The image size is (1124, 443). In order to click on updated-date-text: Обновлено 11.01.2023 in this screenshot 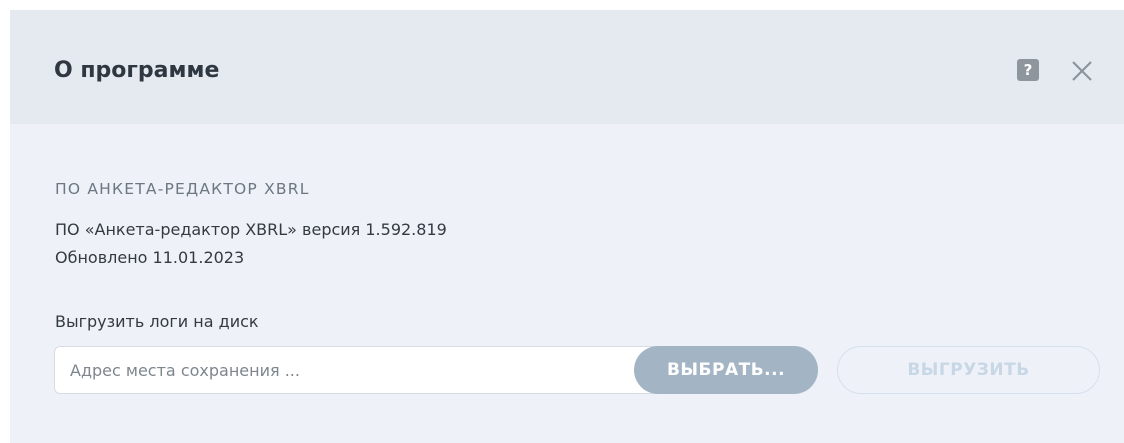, I will do `click(150, 257)`.